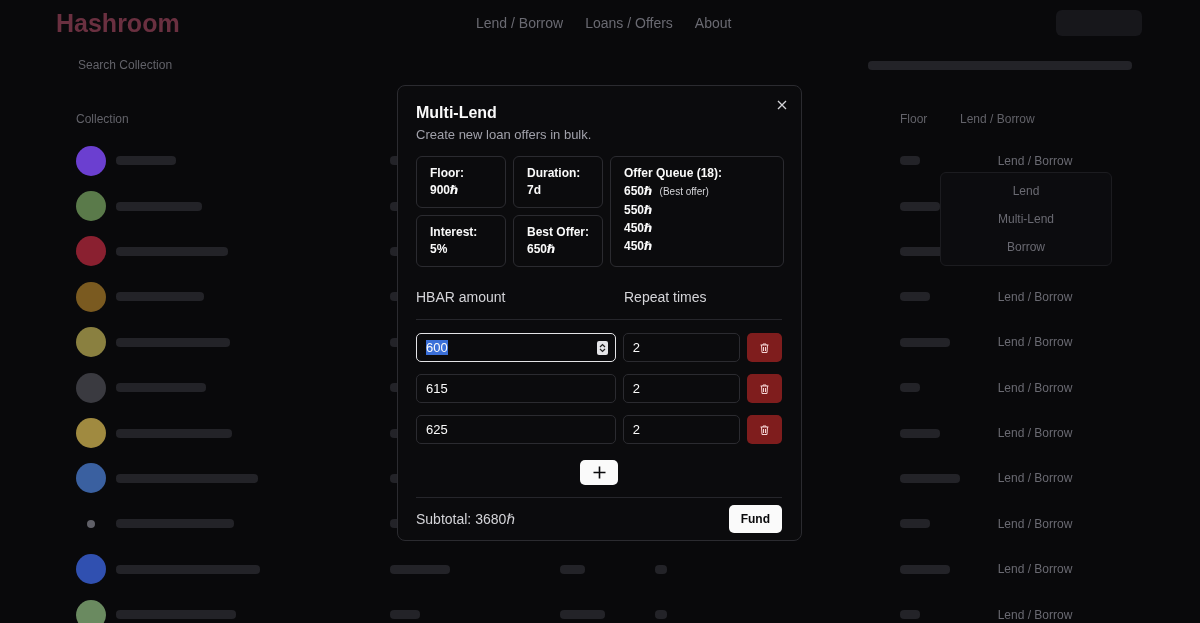 The height and width of the screenshot is (623, 1200). I want to click on column-label: Repeat times, so click(666, 297).